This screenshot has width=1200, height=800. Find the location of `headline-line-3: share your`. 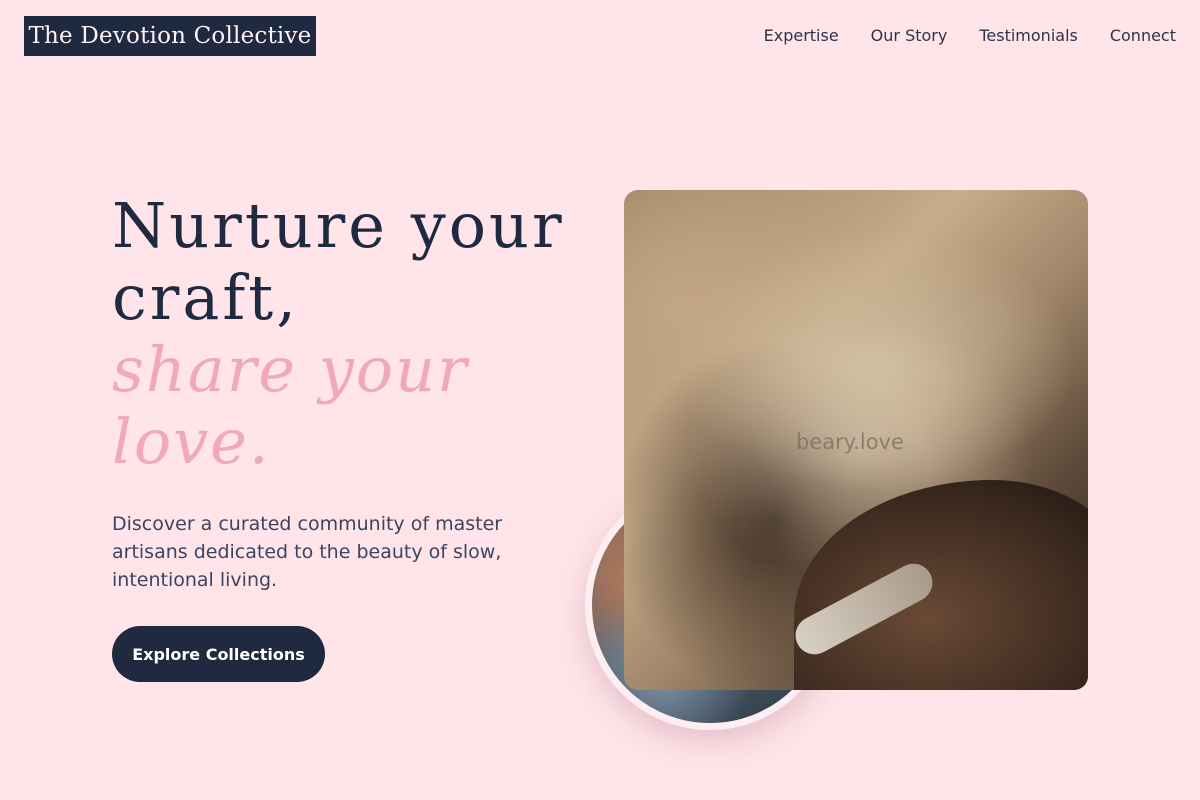

headline-line-3: share your is located at coordinates (290, 369).